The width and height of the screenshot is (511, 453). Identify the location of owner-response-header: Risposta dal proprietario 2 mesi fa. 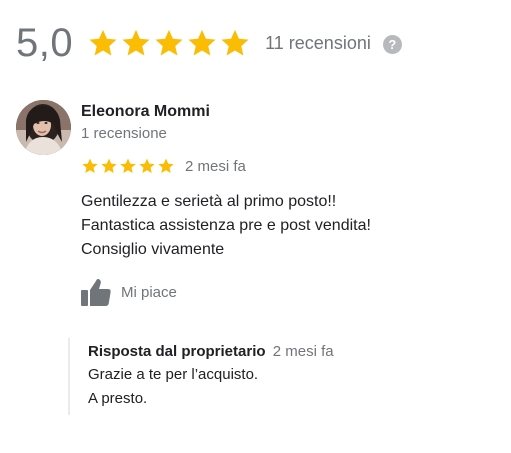
(298, 352).